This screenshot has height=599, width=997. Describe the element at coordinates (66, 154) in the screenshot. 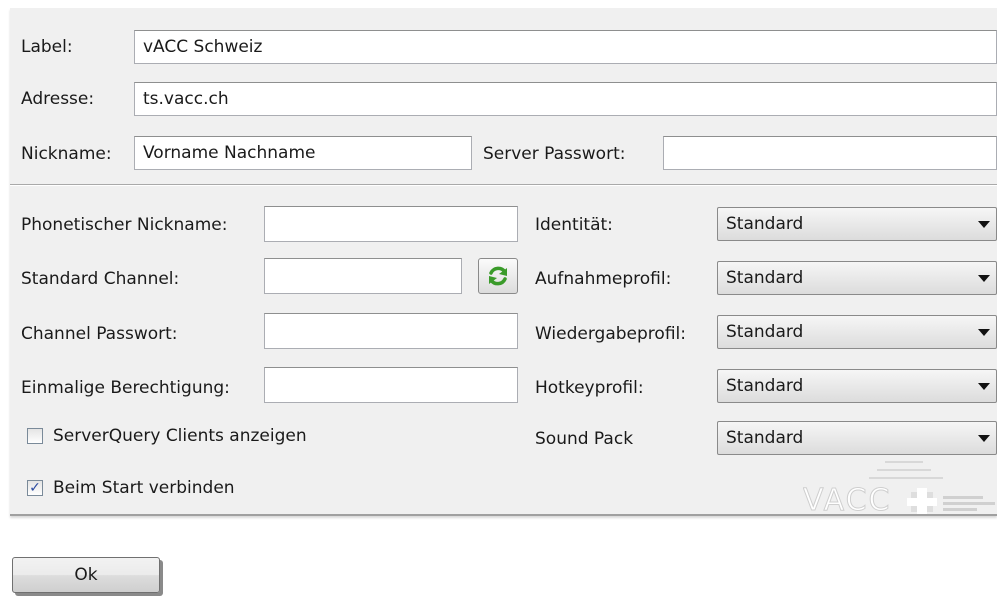

I see `nickname-field-label: Nickname:` at that location.